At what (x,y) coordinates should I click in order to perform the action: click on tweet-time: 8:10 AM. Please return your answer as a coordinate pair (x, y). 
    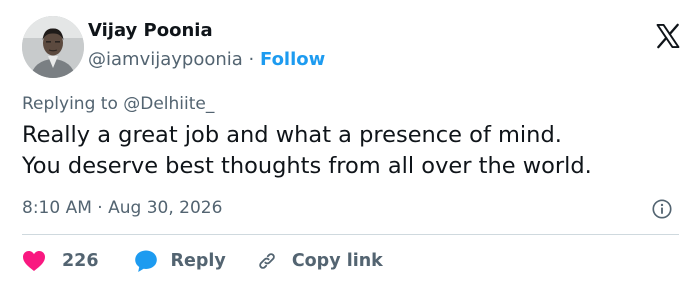
    Looking at the image, I should click on (57, 208).